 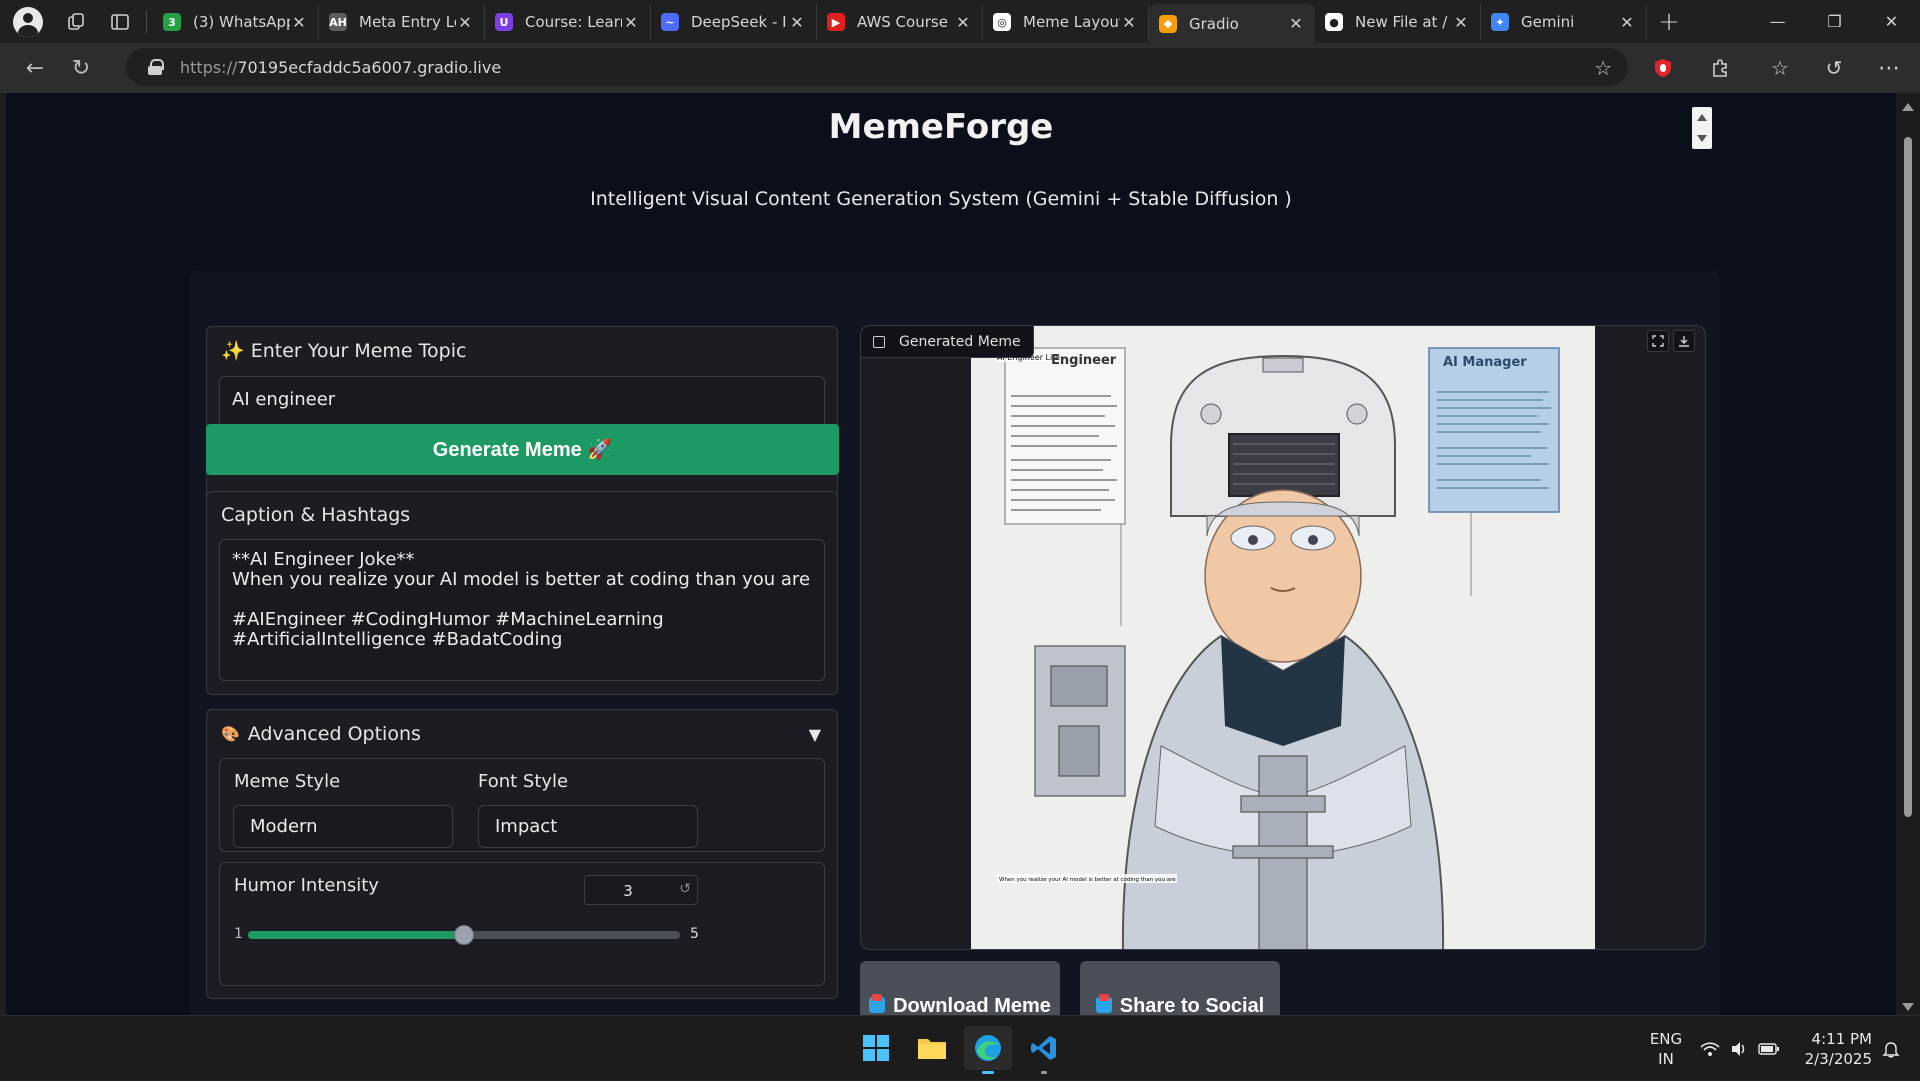 What do you see at coordinates (343, 826) in the screenshot?
I see `meme-style-select: Modern` at bounding box center [343, 826].